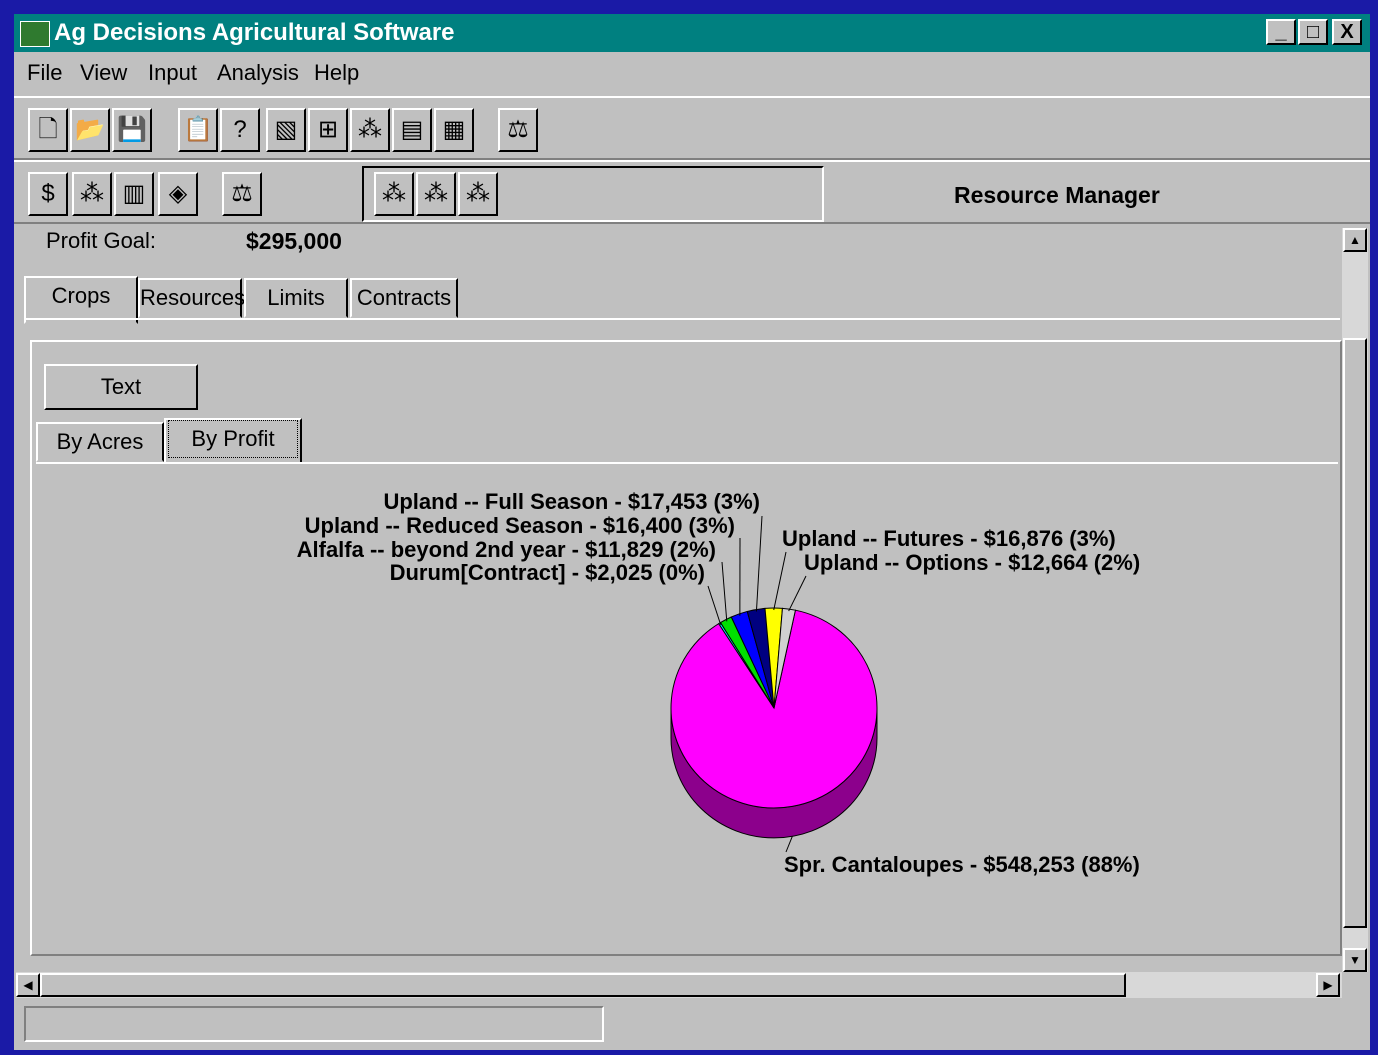  I want to click on scroll-left-button: ◀, so click(28, 985).